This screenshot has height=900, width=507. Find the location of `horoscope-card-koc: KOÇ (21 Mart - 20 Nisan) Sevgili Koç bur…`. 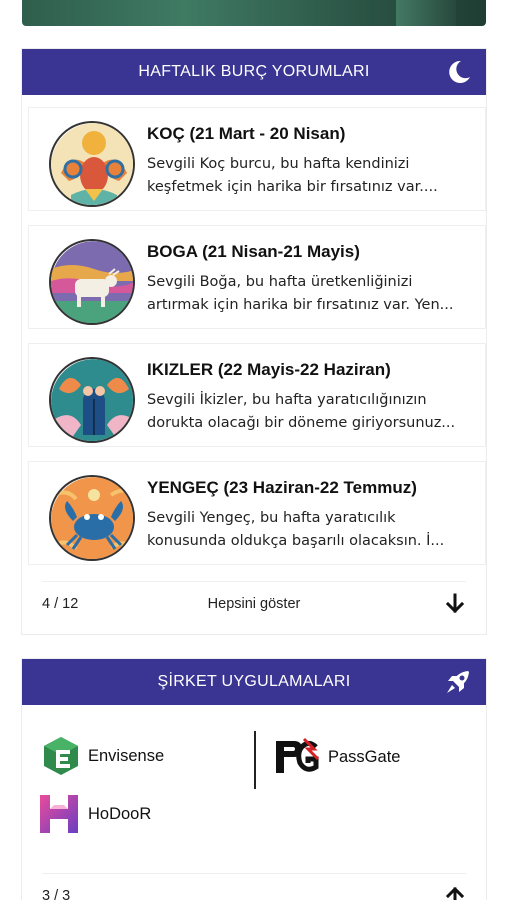

horoscope-card-koc: KOÇ (21 Mart - 20 Nisan) Sevgili Koç bur… is located at coordinates (257, 159).